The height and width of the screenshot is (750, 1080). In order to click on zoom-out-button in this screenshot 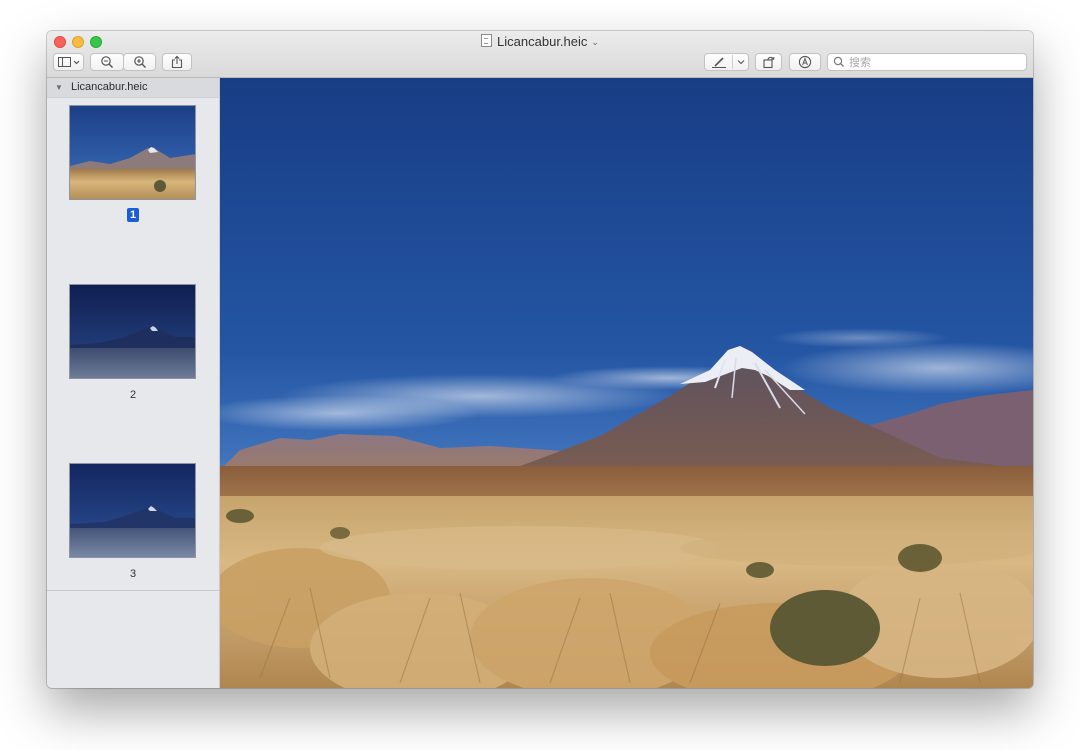, I will do `click(107, 62)`.